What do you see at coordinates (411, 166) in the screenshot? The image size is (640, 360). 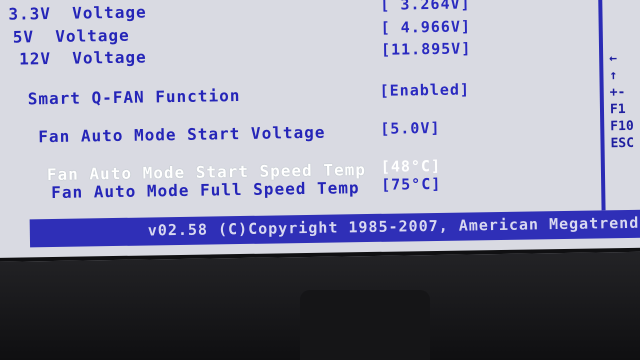 I see `fan-start-speed-temp-value: [48°C]` at bounding box center [411, 166].